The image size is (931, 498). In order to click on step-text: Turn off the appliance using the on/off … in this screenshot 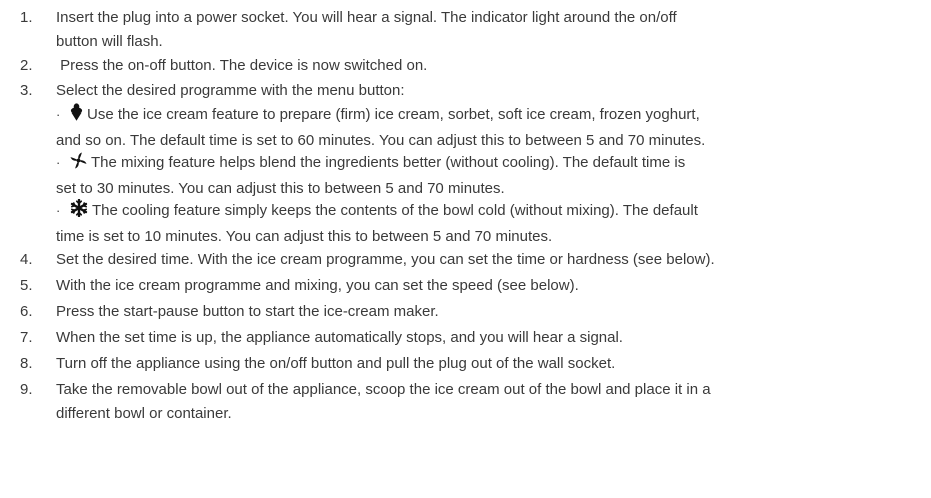, I will do `click(486, 364)`.